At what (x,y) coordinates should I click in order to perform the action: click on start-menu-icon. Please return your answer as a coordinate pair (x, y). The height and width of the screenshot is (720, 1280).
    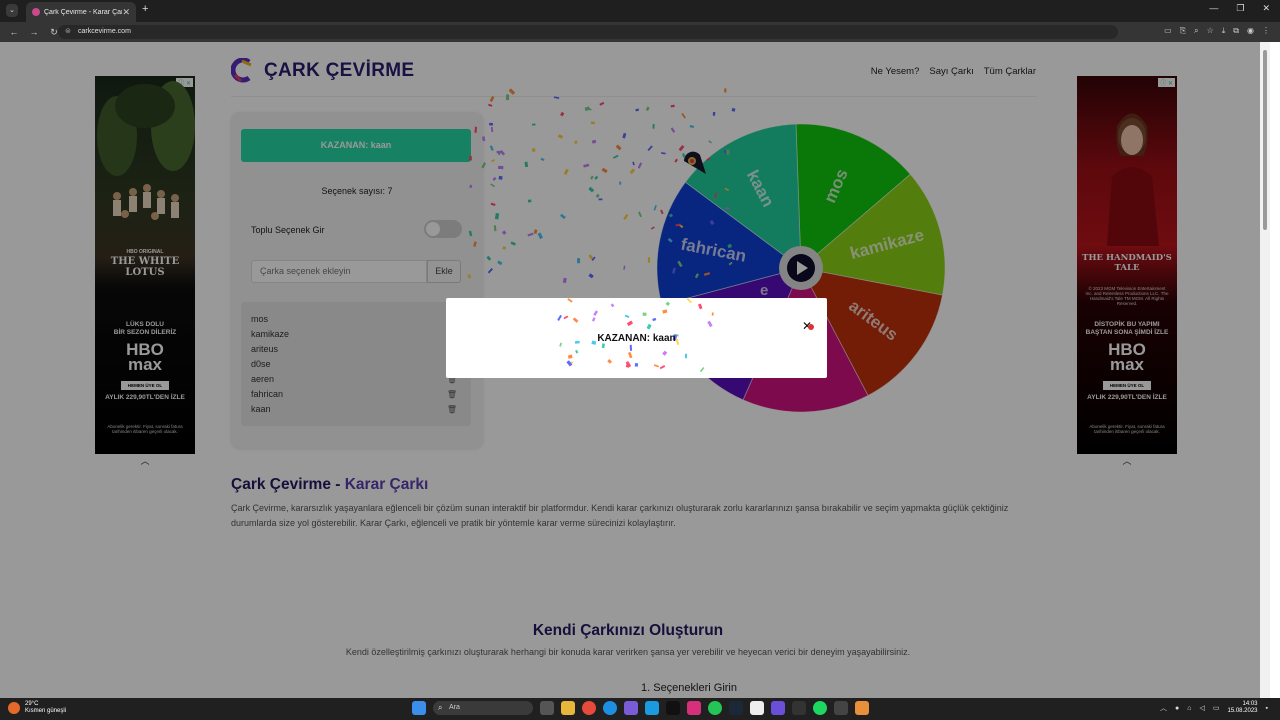
    Looking at the image, I should click on (419, 708).